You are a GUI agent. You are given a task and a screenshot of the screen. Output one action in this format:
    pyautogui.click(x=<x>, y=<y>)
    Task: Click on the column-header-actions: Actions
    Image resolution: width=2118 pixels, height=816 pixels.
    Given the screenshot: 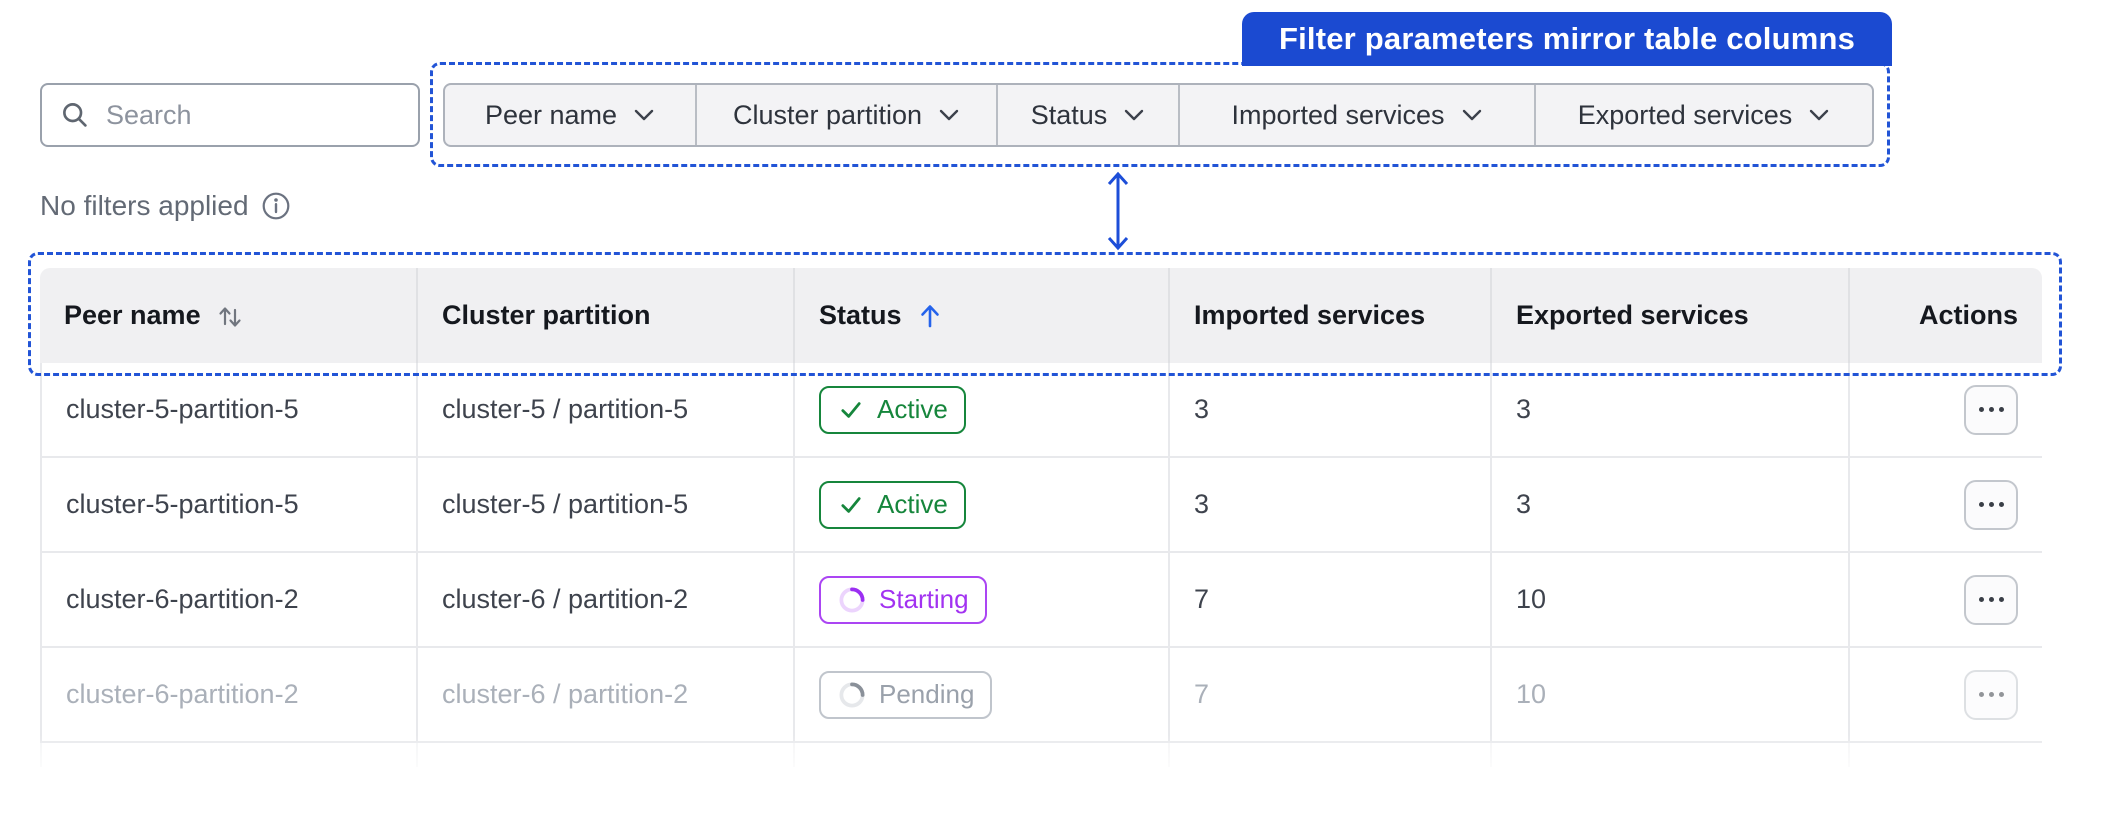 What is the action you would take?
    pyautogui.click(x=1946, y=315)
    